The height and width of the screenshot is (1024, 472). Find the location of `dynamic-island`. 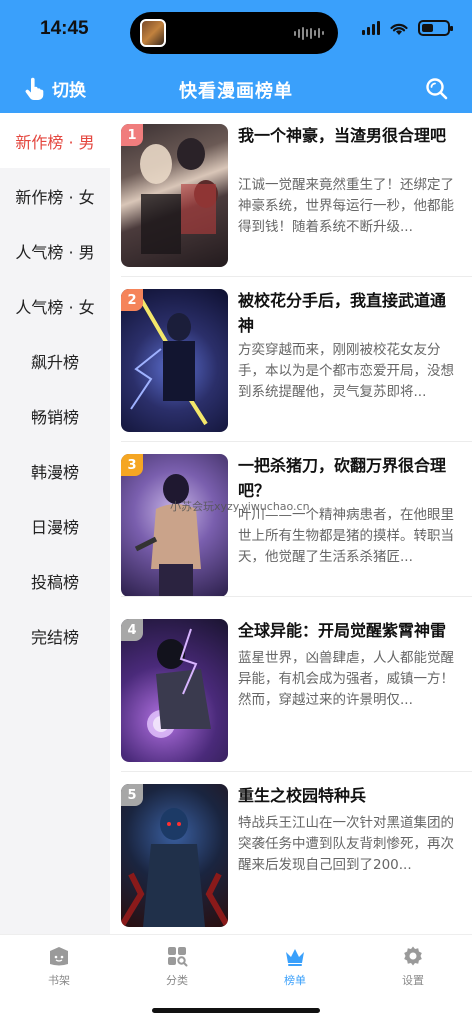

dynamic-island is located at coordinates (234, 33).